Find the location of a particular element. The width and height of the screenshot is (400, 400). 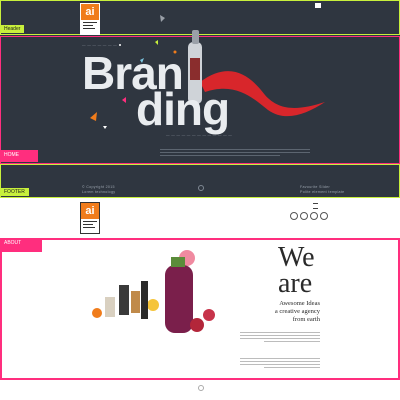

badge-yellow is located at coordinates (153, 305).